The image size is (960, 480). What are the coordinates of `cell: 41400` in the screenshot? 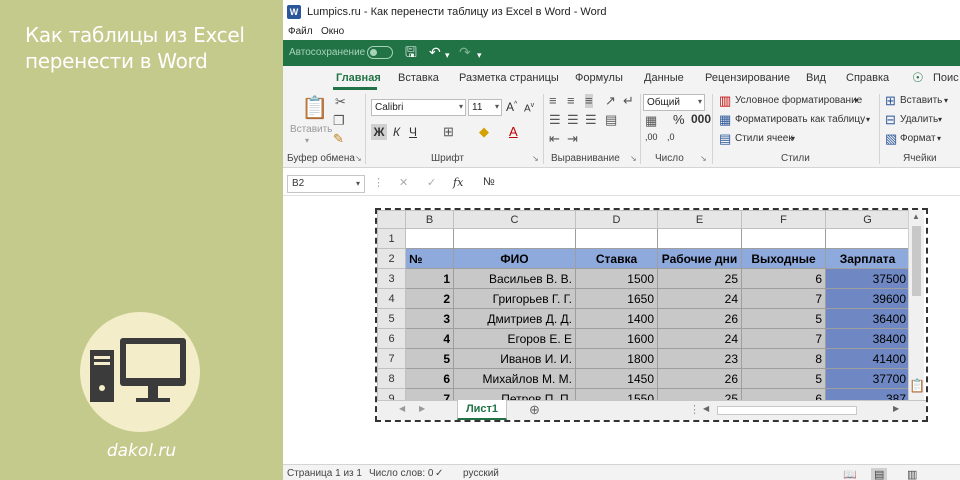 It's located at (867, 358).